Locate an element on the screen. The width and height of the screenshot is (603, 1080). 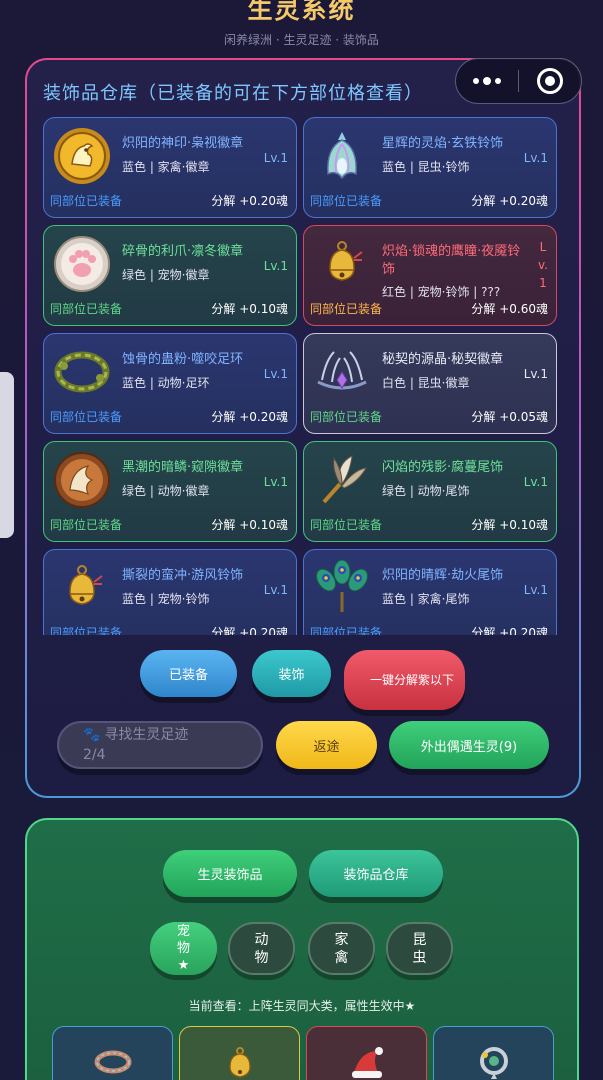
card-name: 炽阳的晴辉·劫火尾饰 is located at coordinates (443, 575).